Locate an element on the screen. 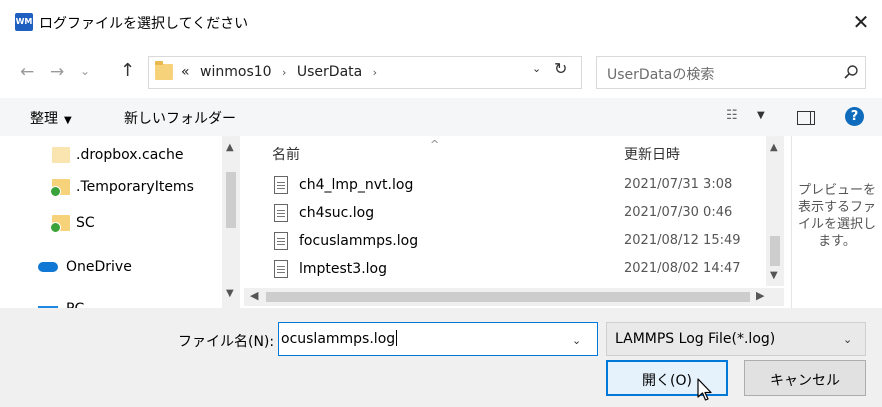 The image size is (882, 407). app-icon: WM is located at coordinates (24, 22).